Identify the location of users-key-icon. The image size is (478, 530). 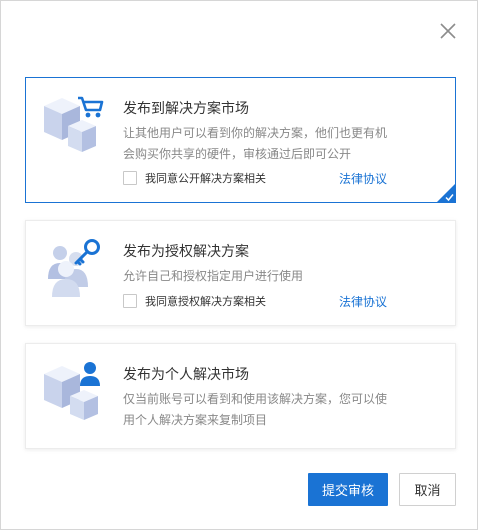
(73, 268).